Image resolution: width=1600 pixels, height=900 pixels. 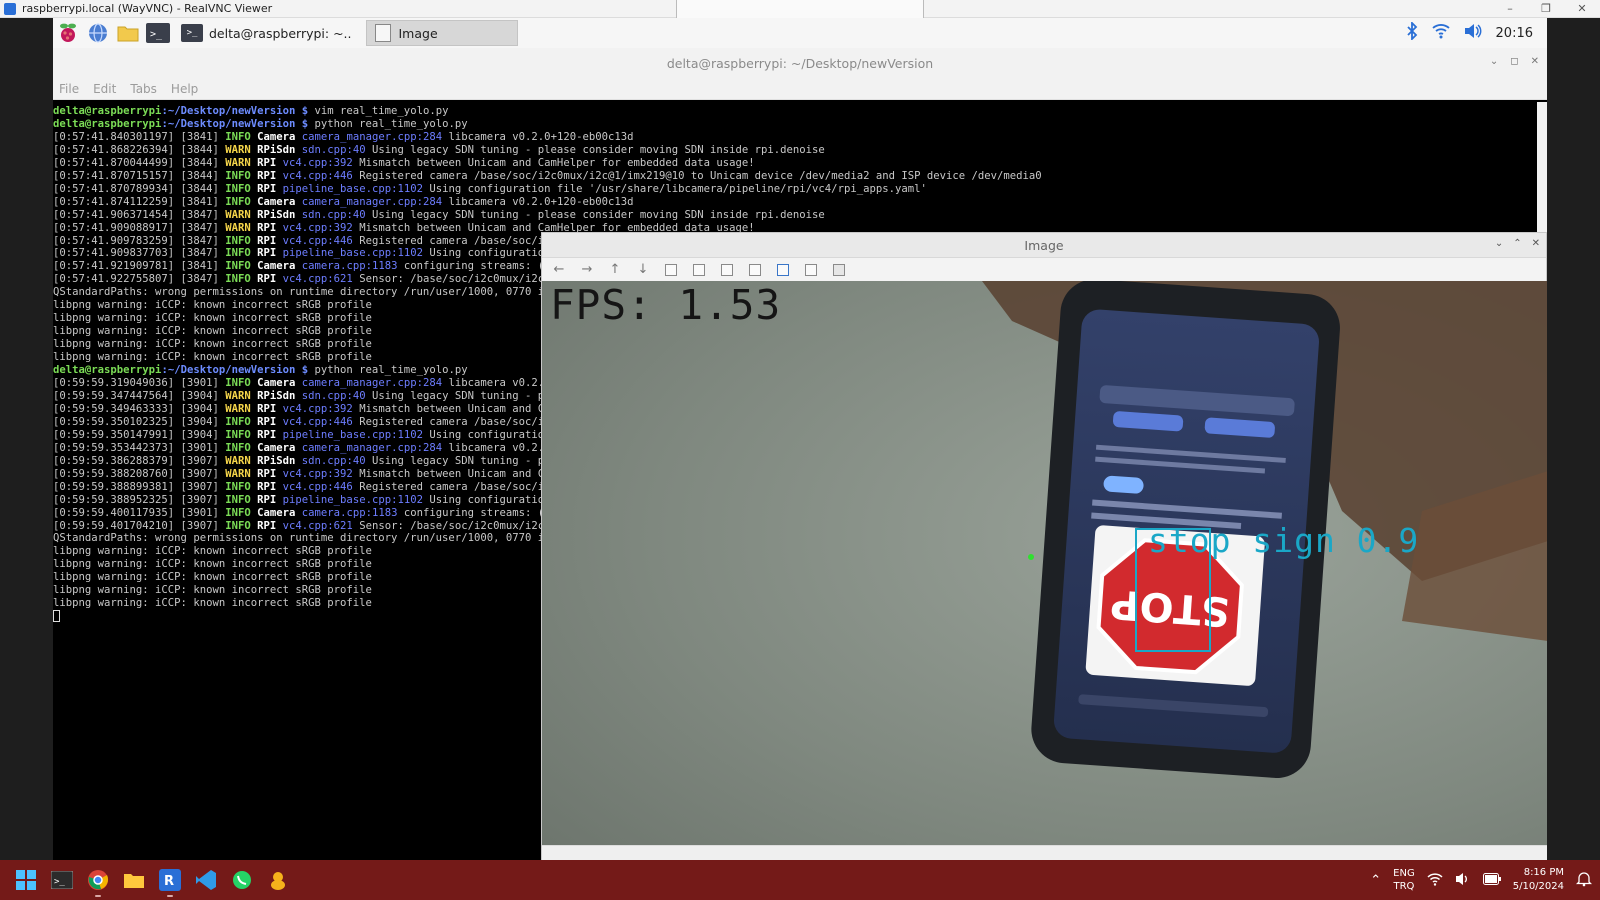 I want to click on log-timestamp: [0:59:59.347447564] [3904], so click(x=139, y=395).